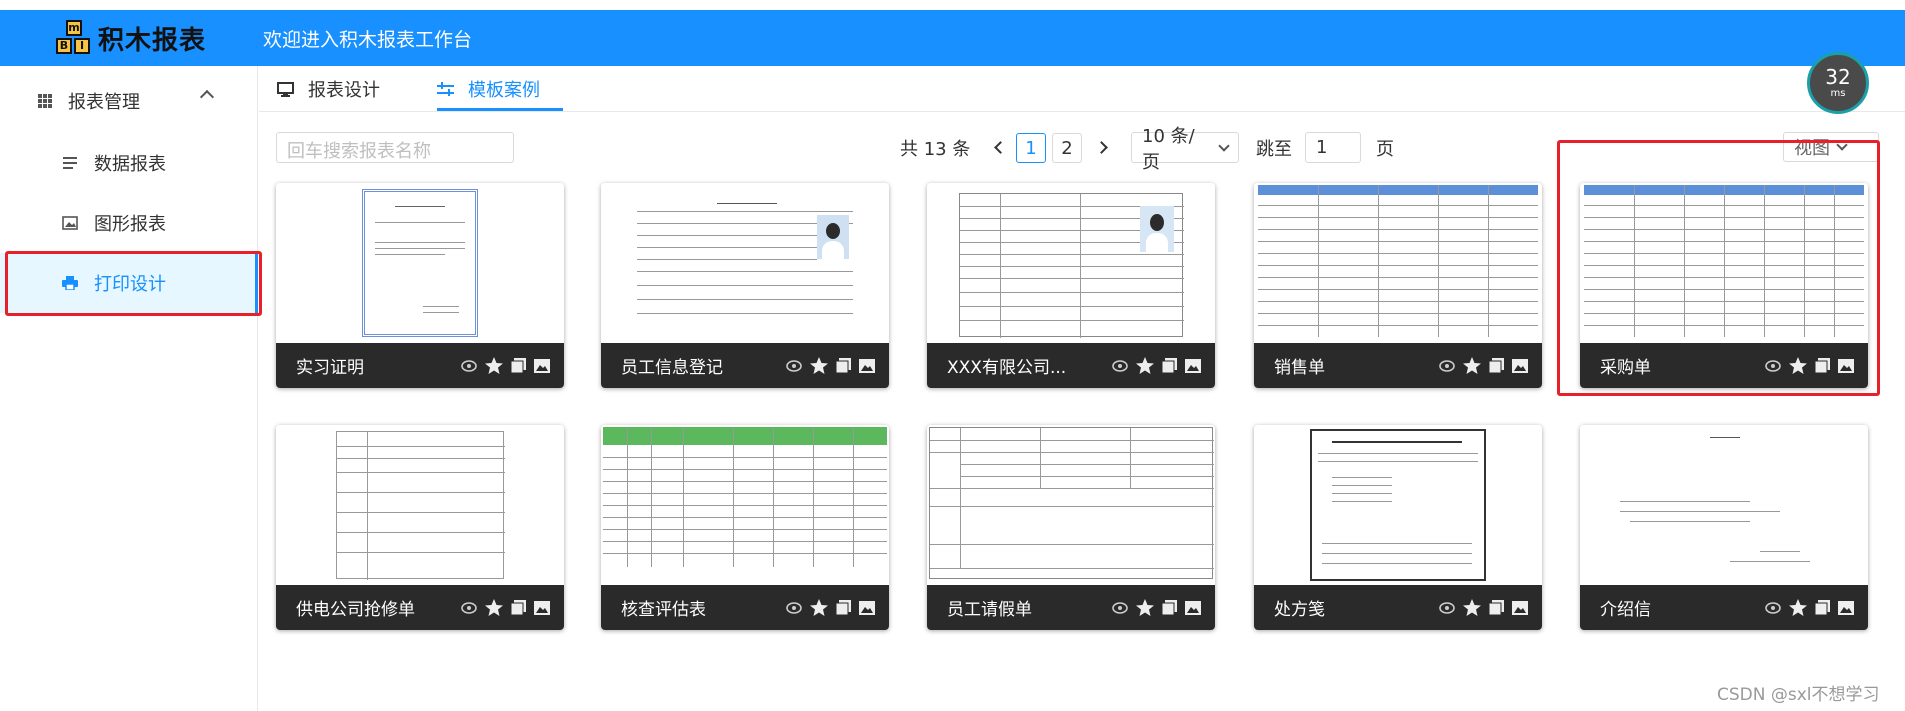 Image resolution: width=1905 pixels, height=711 pixels. What do you see at coordinates (1071, 607) in the screenshot?
I see `template-card-footer: 员工请假单` at bounding box center [1071, 607].